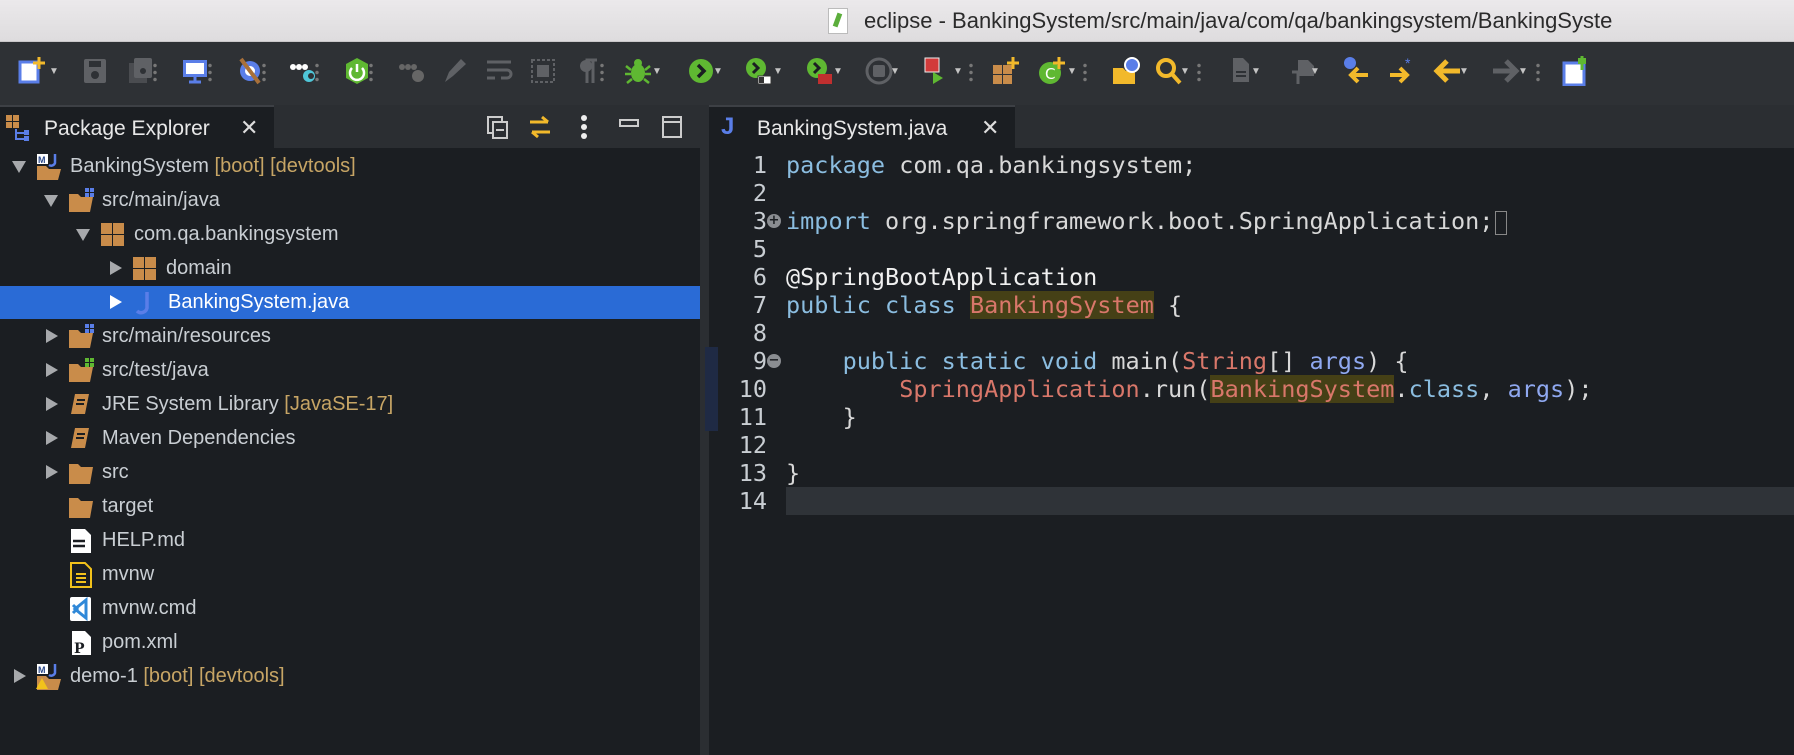  I want to click on tree-item: M BankingSystem [boot] [devtools], so click(350, 166).